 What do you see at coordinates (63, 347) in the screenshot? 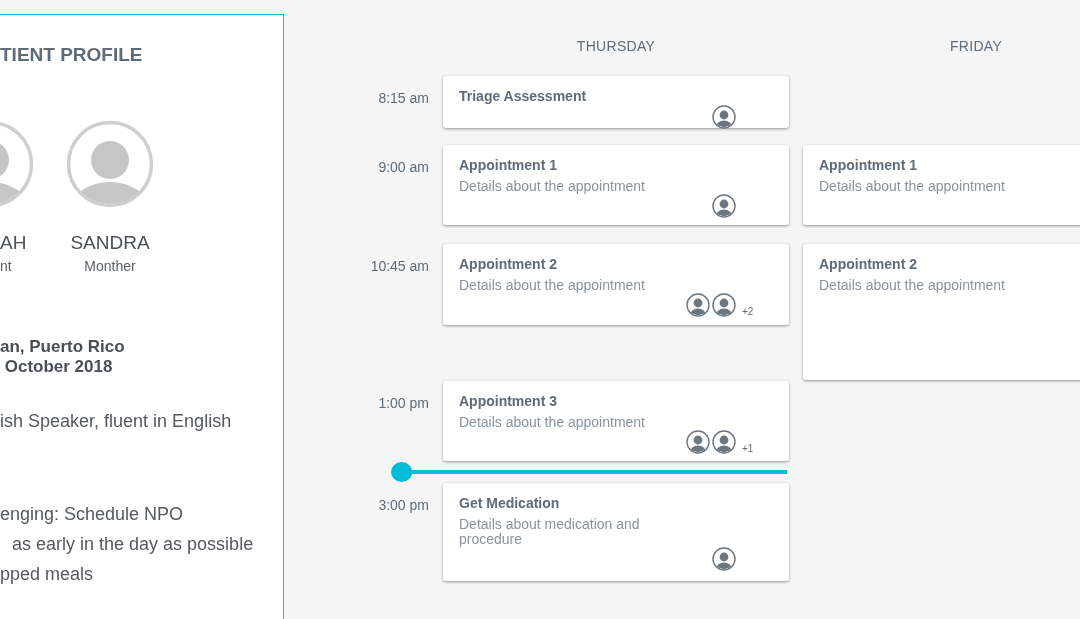
I see `address-line: an, Puerto Rico` at bounding box center [63, 347].